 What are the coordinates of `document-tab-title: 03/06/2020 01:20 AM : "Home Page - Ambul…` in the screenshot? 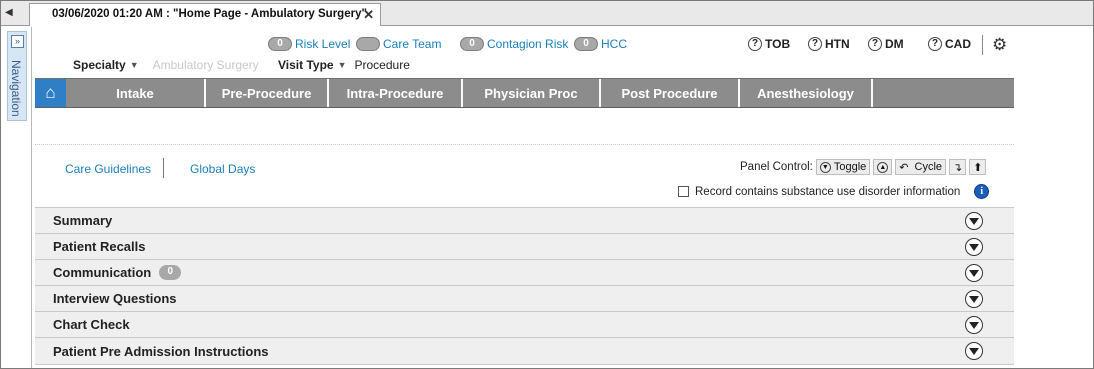 It's located at (209, 14).